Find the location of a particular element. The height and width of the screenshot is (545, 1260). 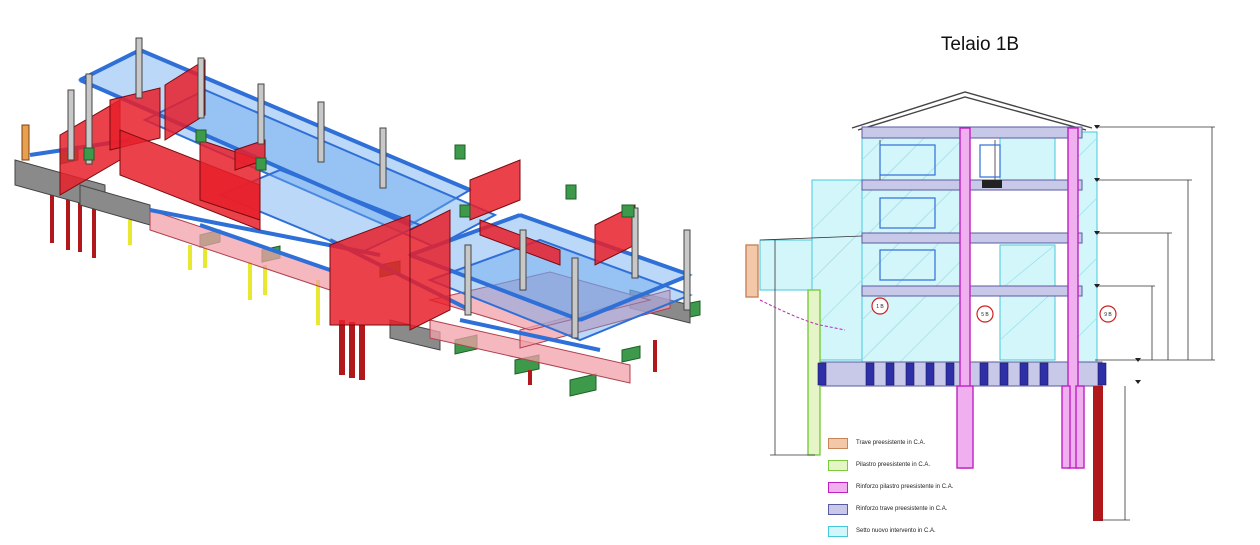

legend-label: Setto nuovo intervento in C.A. is located at coordinates (896, 531).